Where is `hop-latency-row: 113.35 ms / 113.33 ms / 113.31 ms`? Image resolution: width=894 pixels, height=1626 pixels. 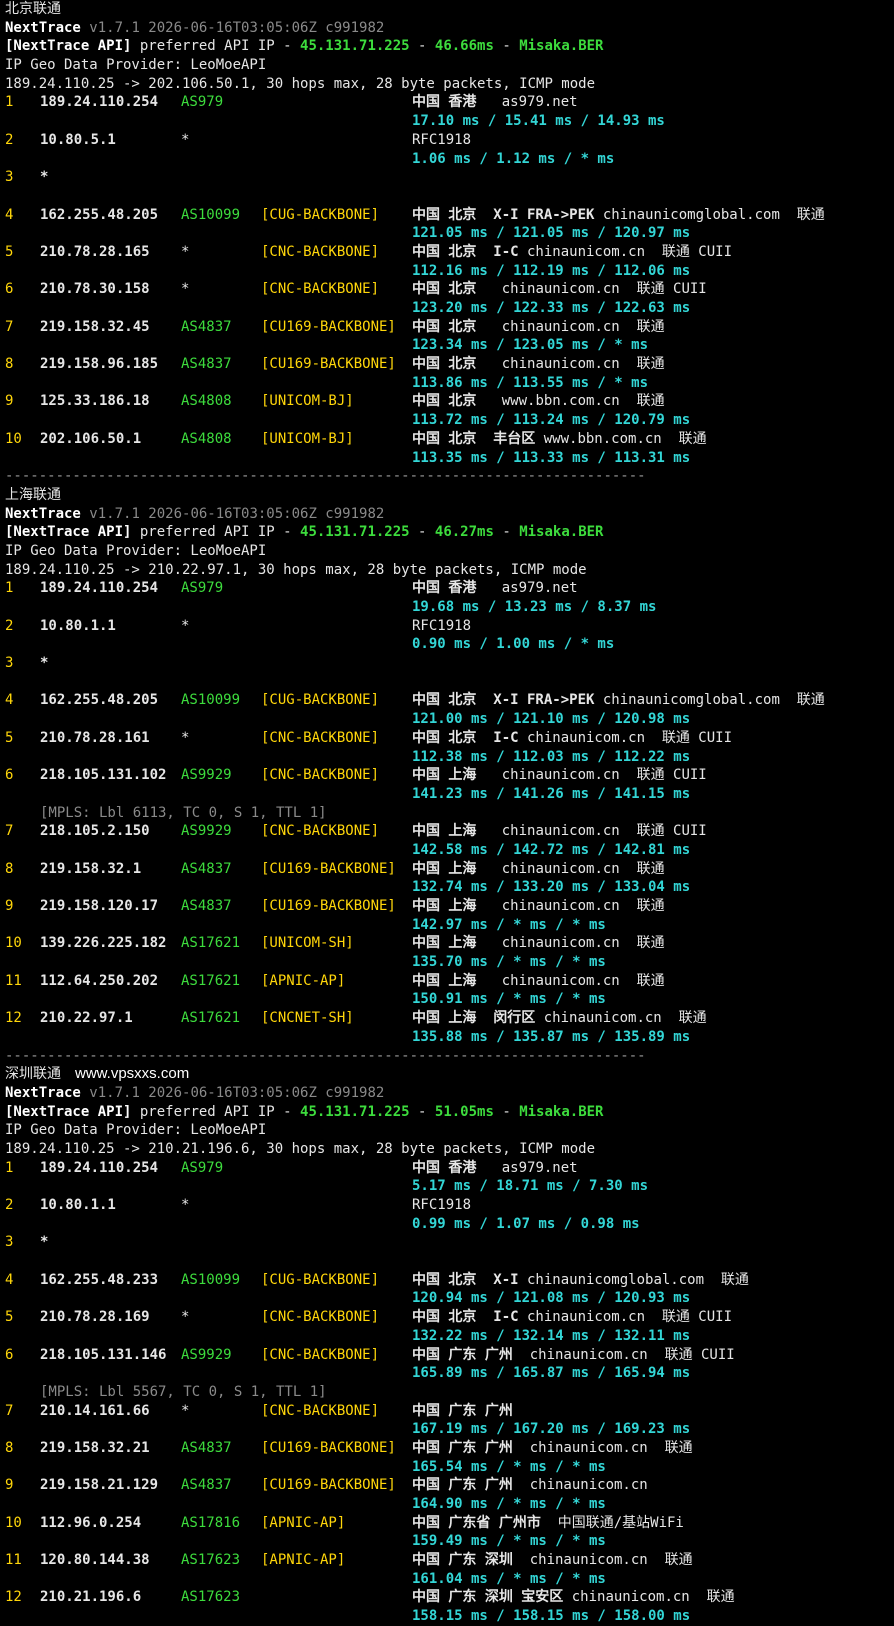 hop-latency-row: 113.35 ms / 113.33 ms / 113.31 ms is located at coordinates (449, 458).